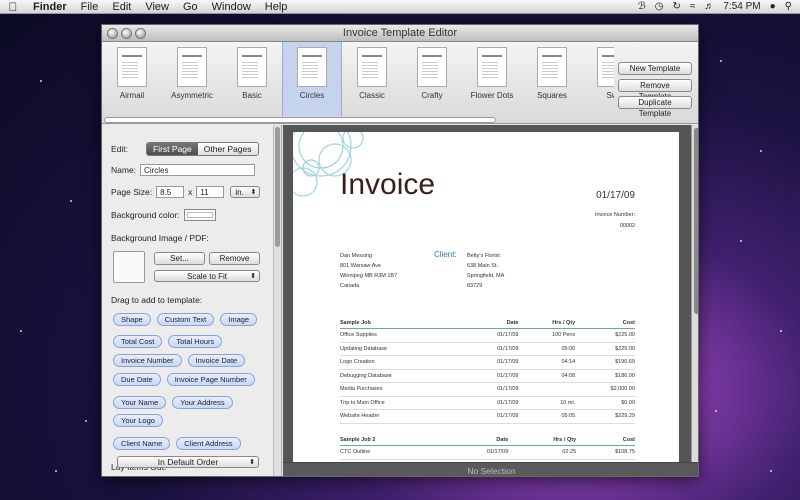 The height and width of the screenshot is (500, 800). I want to click on template-name: Squares, so click(552, 95).